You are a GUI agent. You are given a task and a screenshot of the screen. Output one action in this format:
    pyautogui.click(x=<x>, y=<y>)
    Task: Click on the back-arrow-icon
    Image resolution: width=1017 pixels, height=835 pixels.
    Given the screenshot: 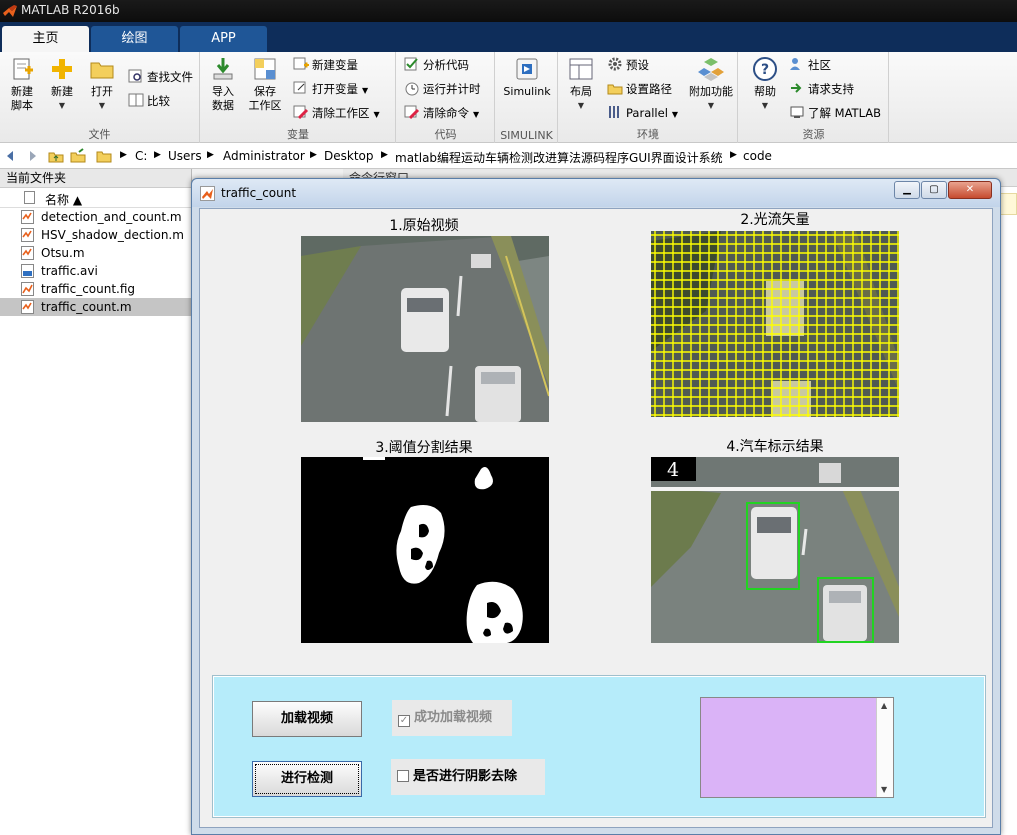 What is the action you would take?
    pyautogui.click(x=11, y=156)
    